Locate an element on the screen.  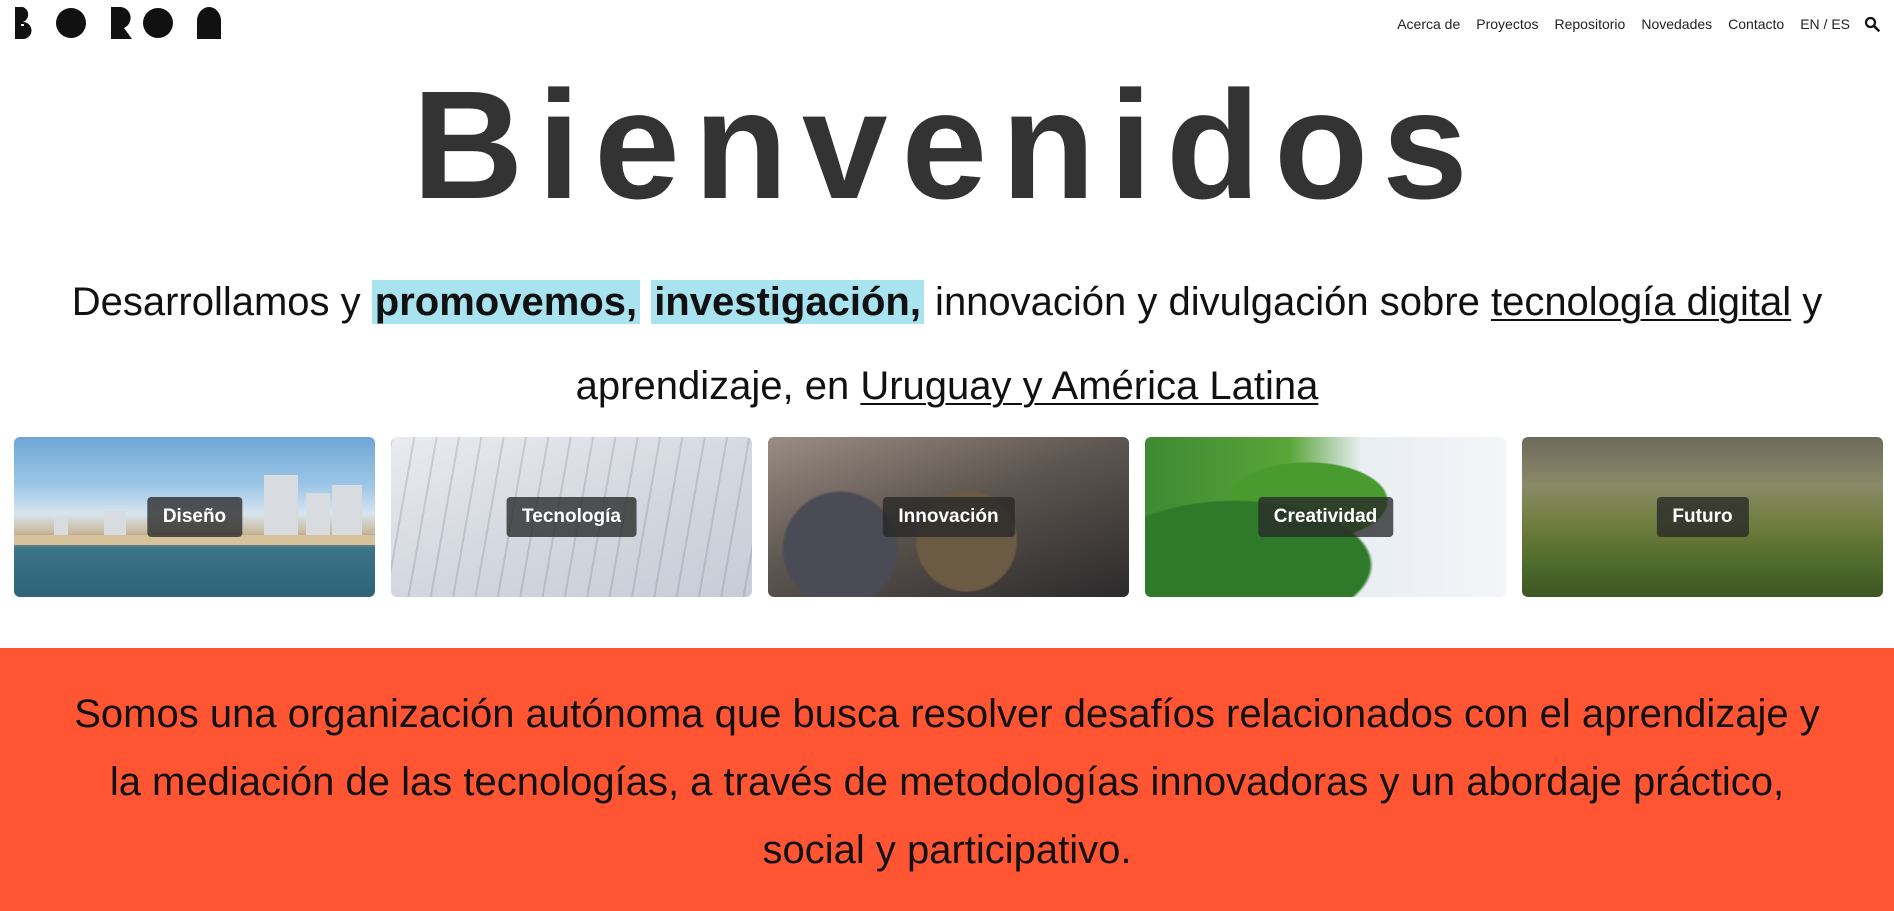
nav-repositorio: Repositorio is located at coordinates (1590, 24).